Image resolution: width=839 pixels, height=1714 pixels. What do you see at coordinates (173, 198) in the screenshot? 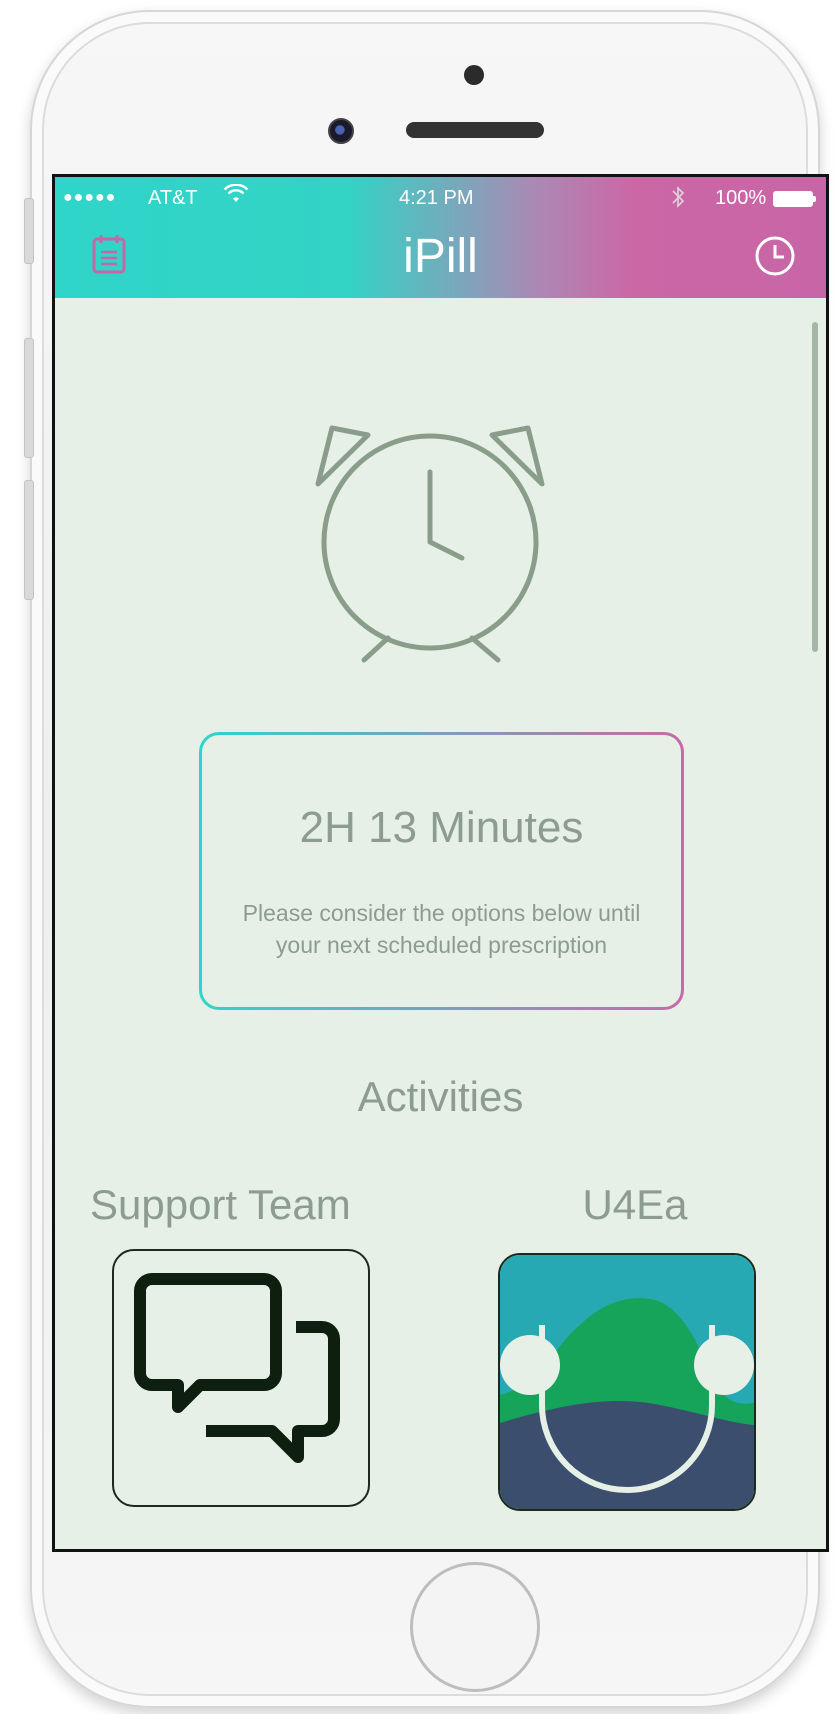
I see `carrier-name: AT&T` at bounding box center [173, 198].